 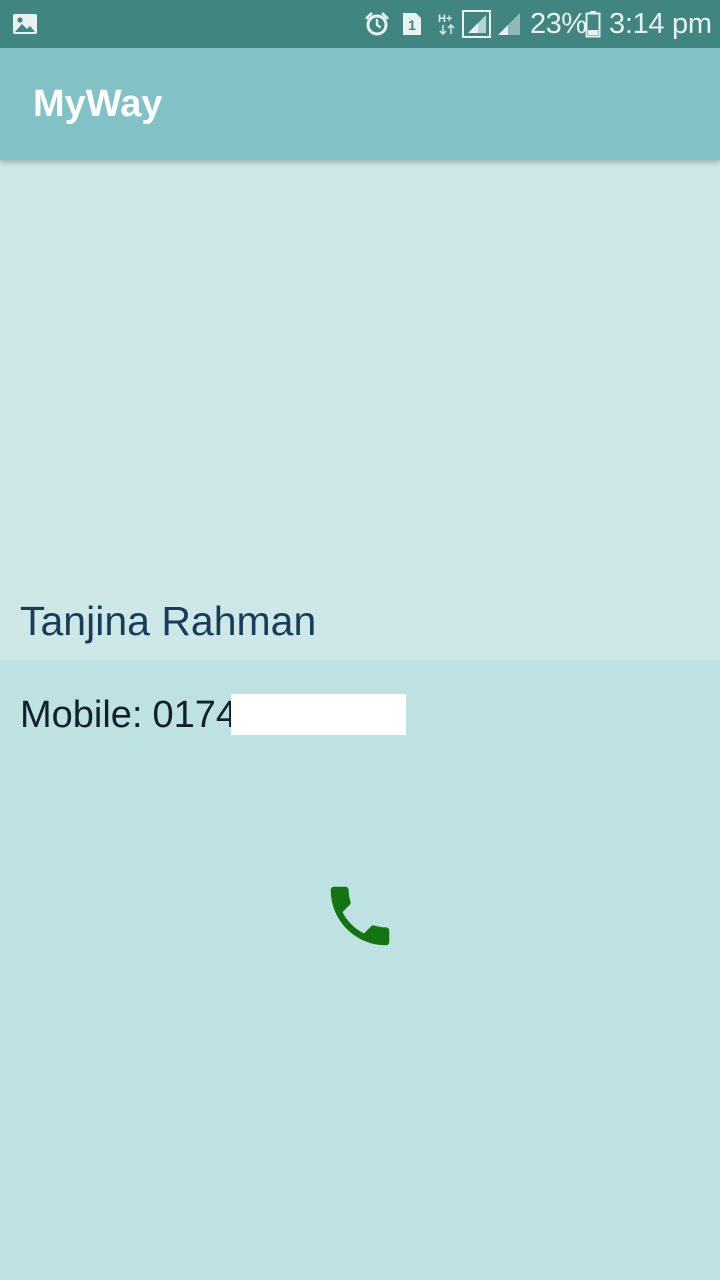 I want to click on phone-icon, so click(x=360, y=916).